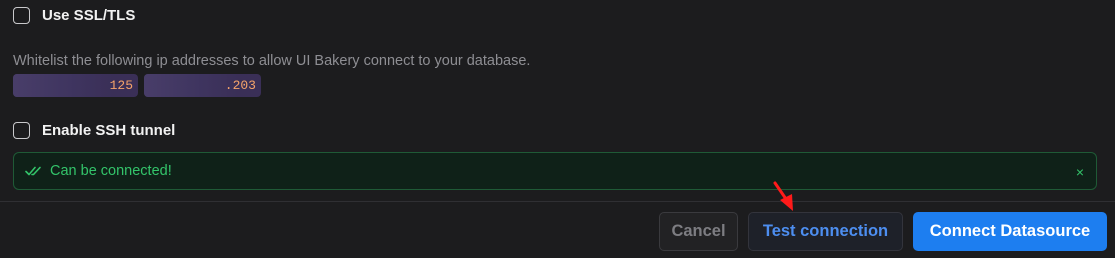 This screenshot has height=258, width=1115. Describe the element at coordinates (557, 201) in the screenshot. I see `footer-divider` at that location.